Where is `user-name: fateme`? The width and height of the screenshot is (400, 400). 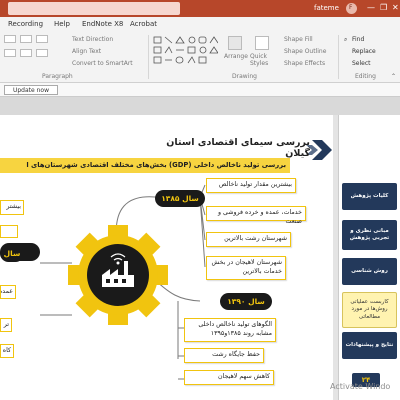
user-name: fateme is located at coordinates (326, 8).